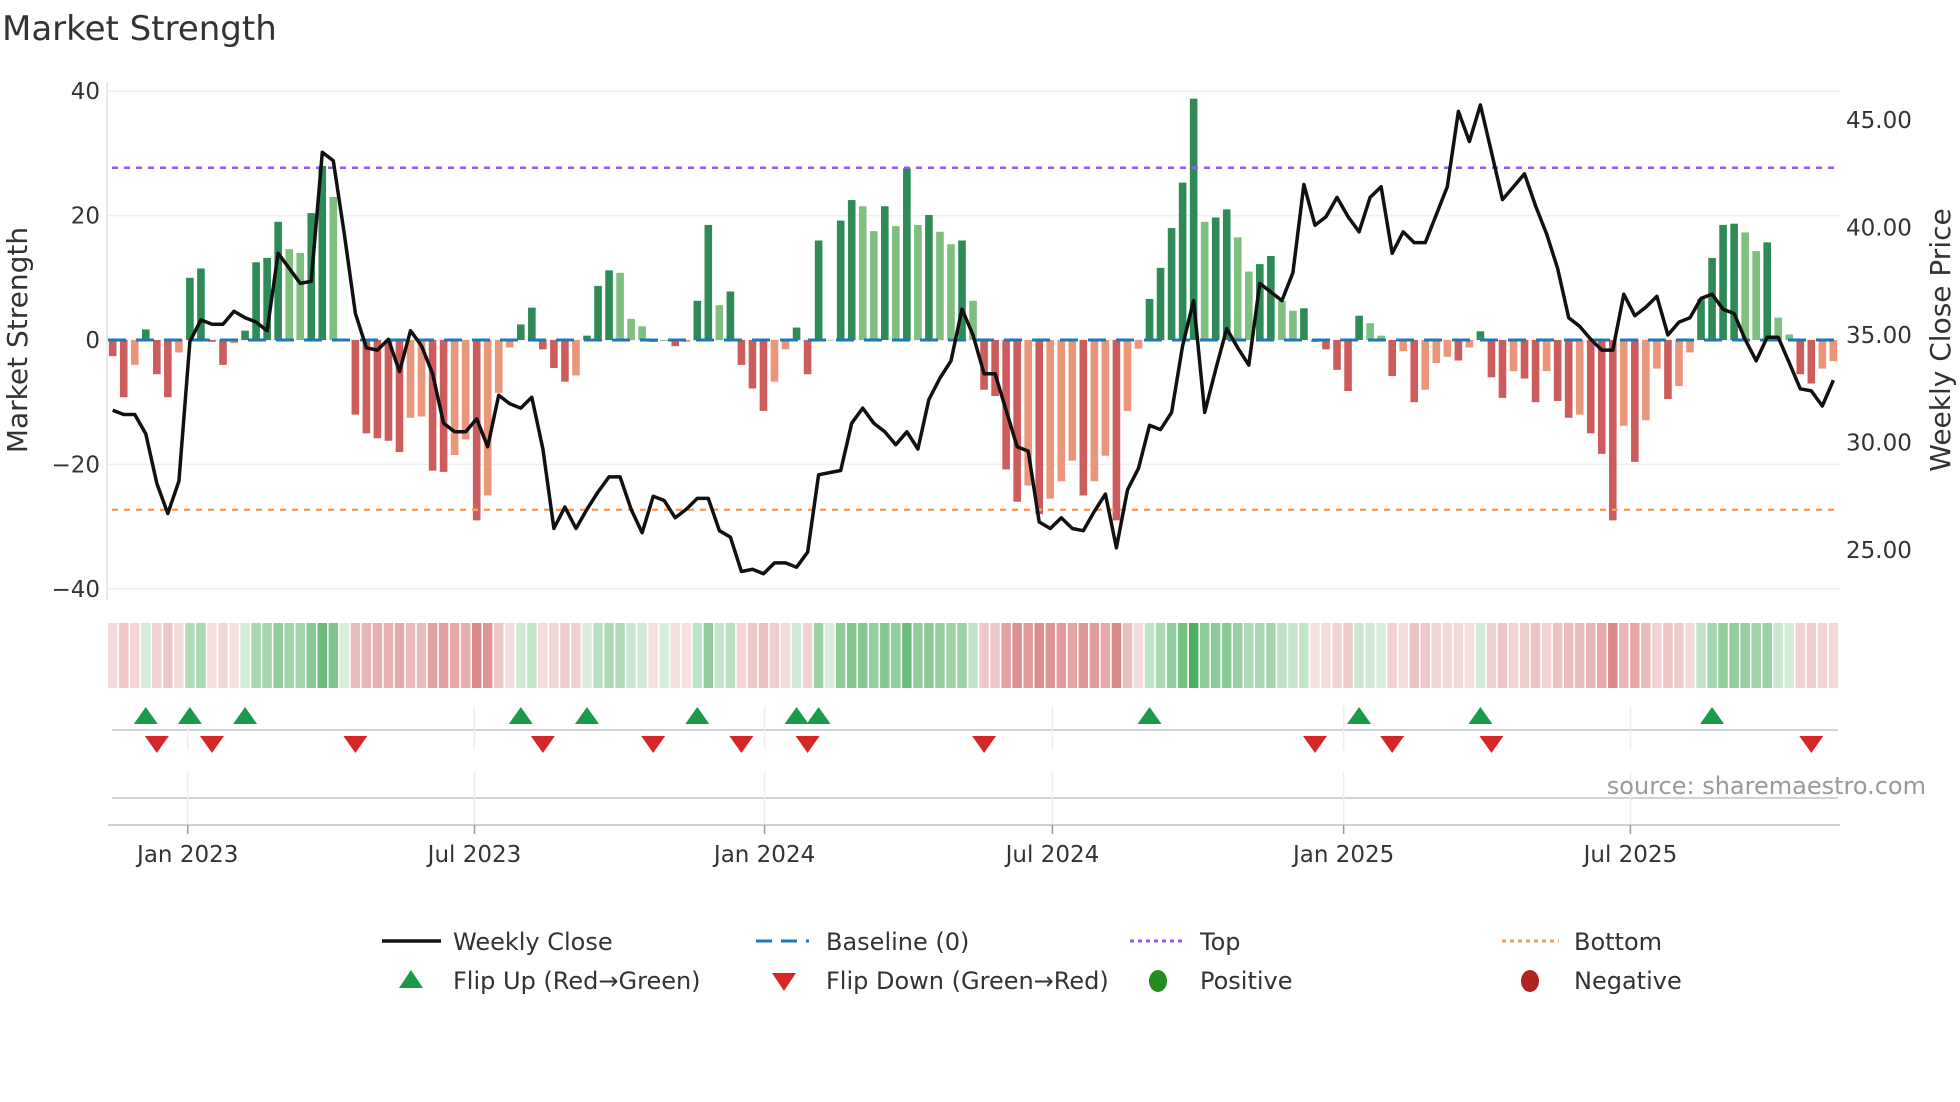 The width and height of the screenshot is (1960, 1102). Describe the element at coordinates (975, 765) in the screenshot. I see `flip-markers` at that location.